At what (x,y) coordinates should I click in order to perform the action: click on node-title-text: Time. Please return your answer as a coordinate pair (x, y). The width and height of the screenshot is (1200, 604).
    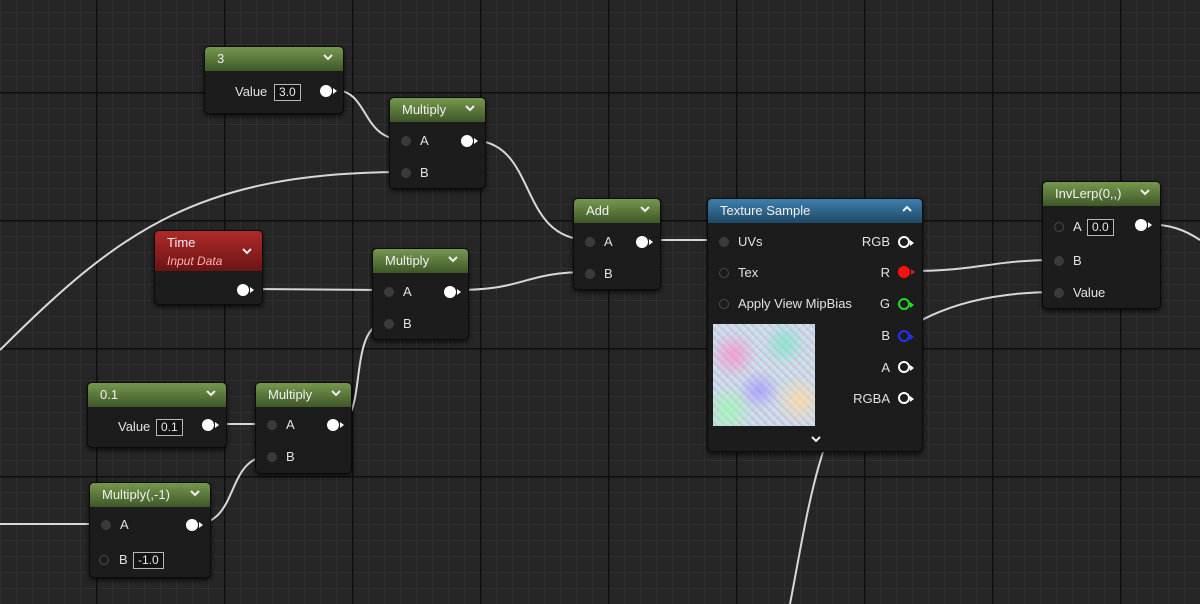
    Looking at the image, I should click on (181, 242).